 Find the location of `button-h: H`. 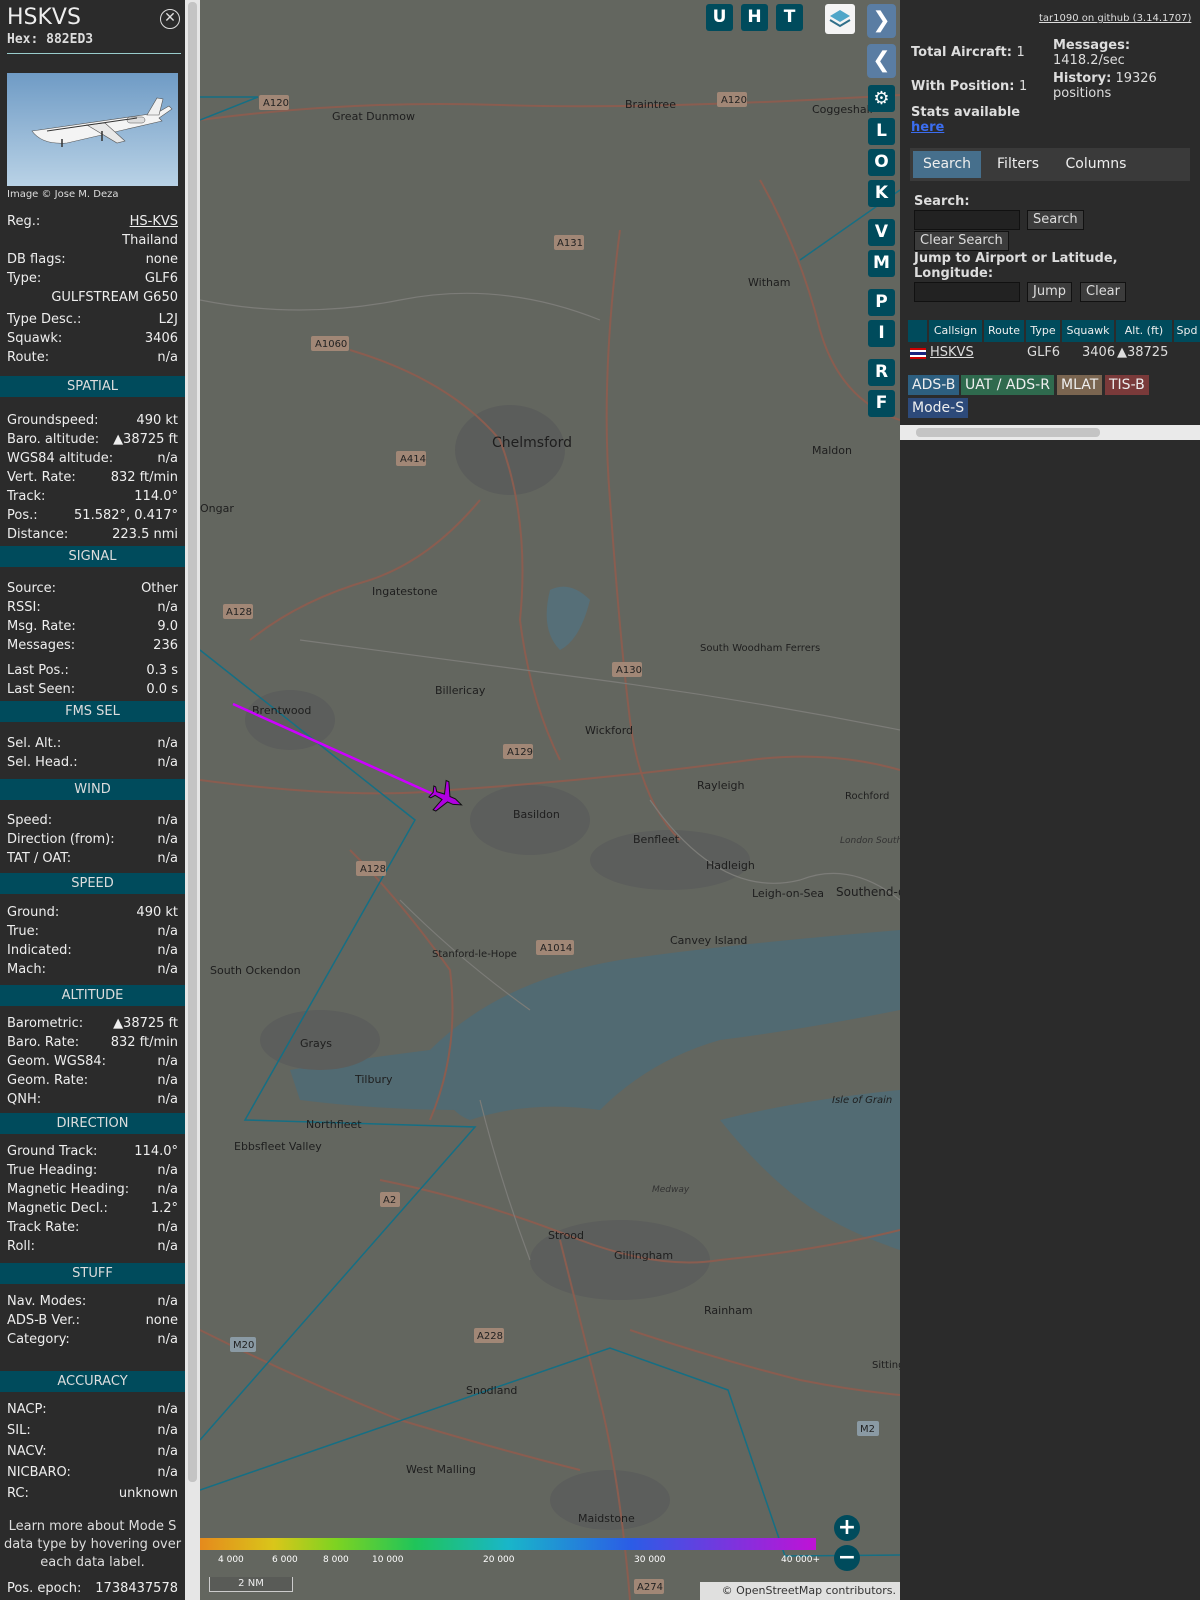

button-h: H is located at coordinates (754, 17).